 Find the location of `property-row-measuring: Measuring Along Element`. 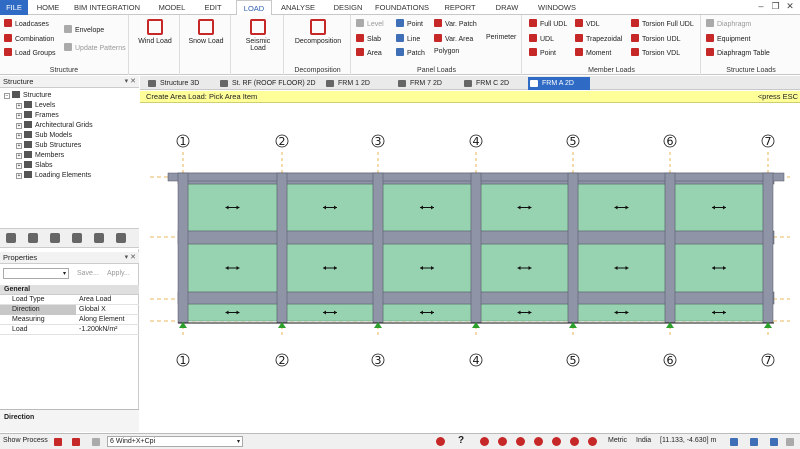

property-row-measuring: Measuring Along Element is located at coordinates (69, 320).